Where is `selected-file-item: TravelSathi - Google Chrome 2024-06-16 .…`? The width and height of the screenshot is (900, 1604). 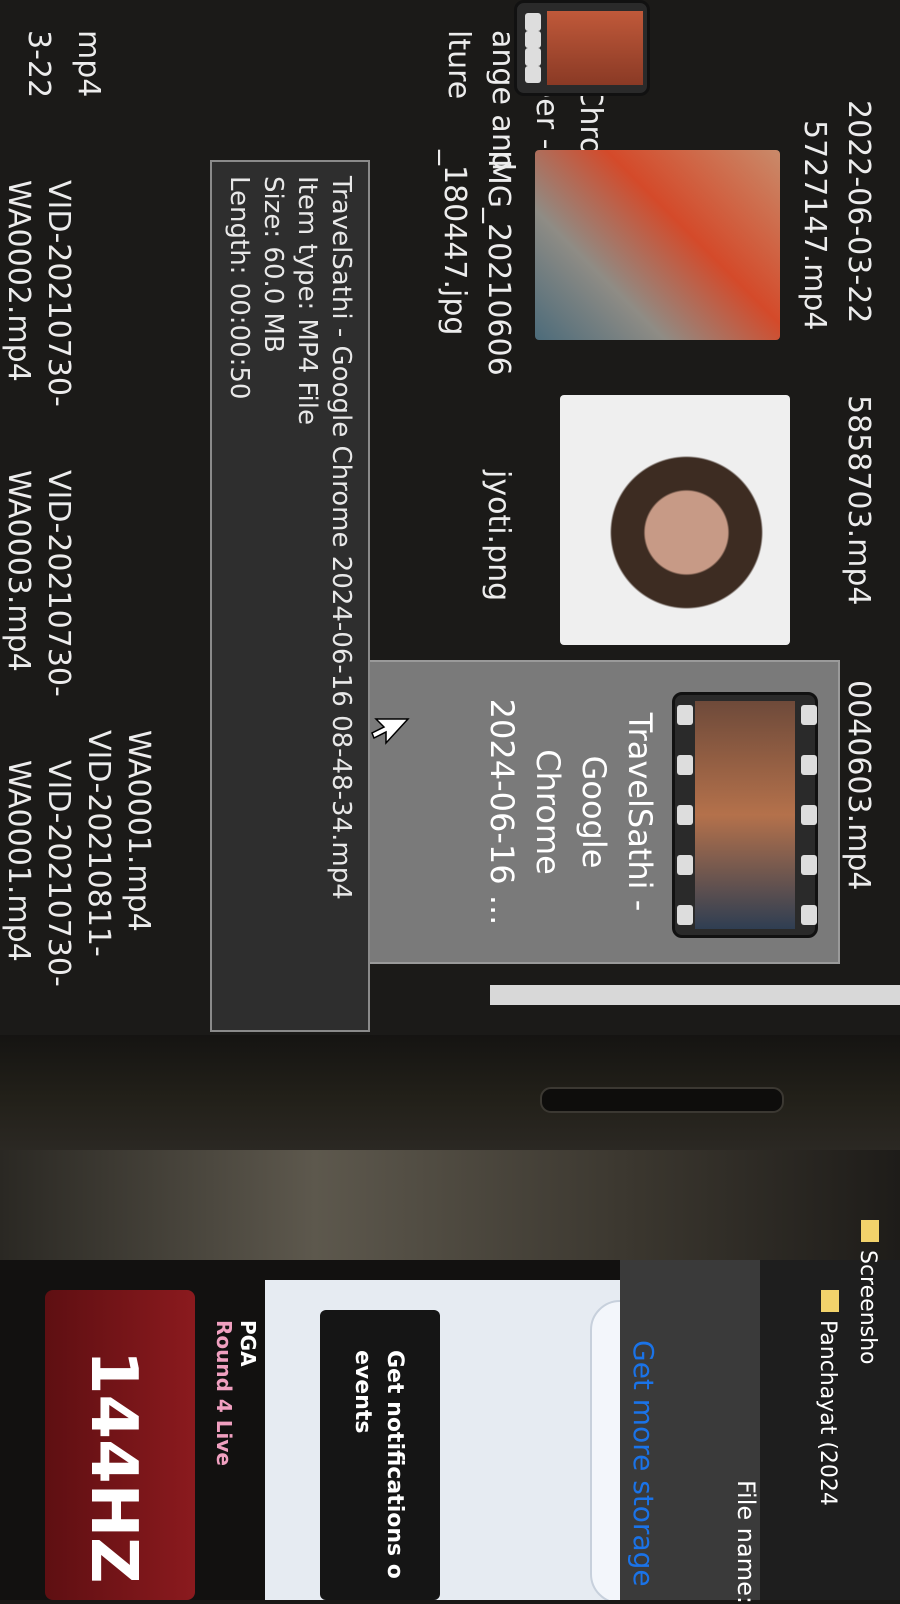
selected-file-item: TravelSathi - Google Chrome 2024-06-16 .… is located at coordinates (593, 812).